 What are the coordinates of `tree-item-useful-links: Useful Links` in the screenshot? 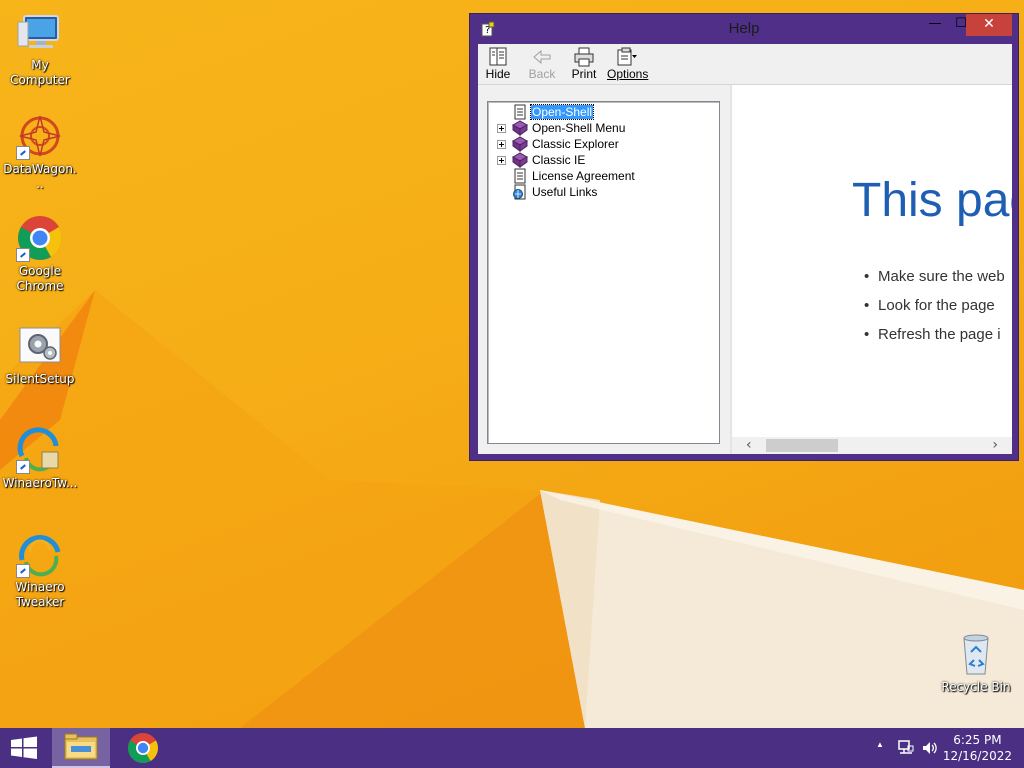 It's located at (603, 192).